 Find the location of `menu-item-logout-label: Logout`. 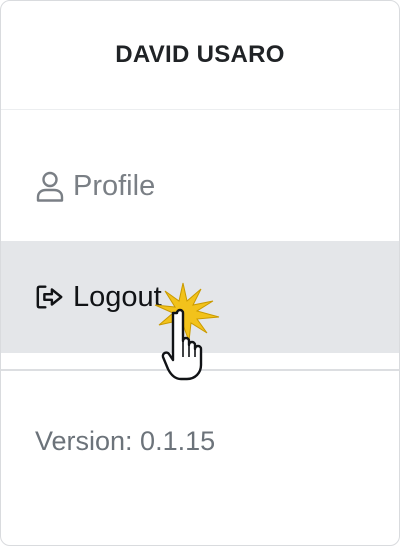

menu-item-logout-label: Logout is located at coordinates (117, 297).